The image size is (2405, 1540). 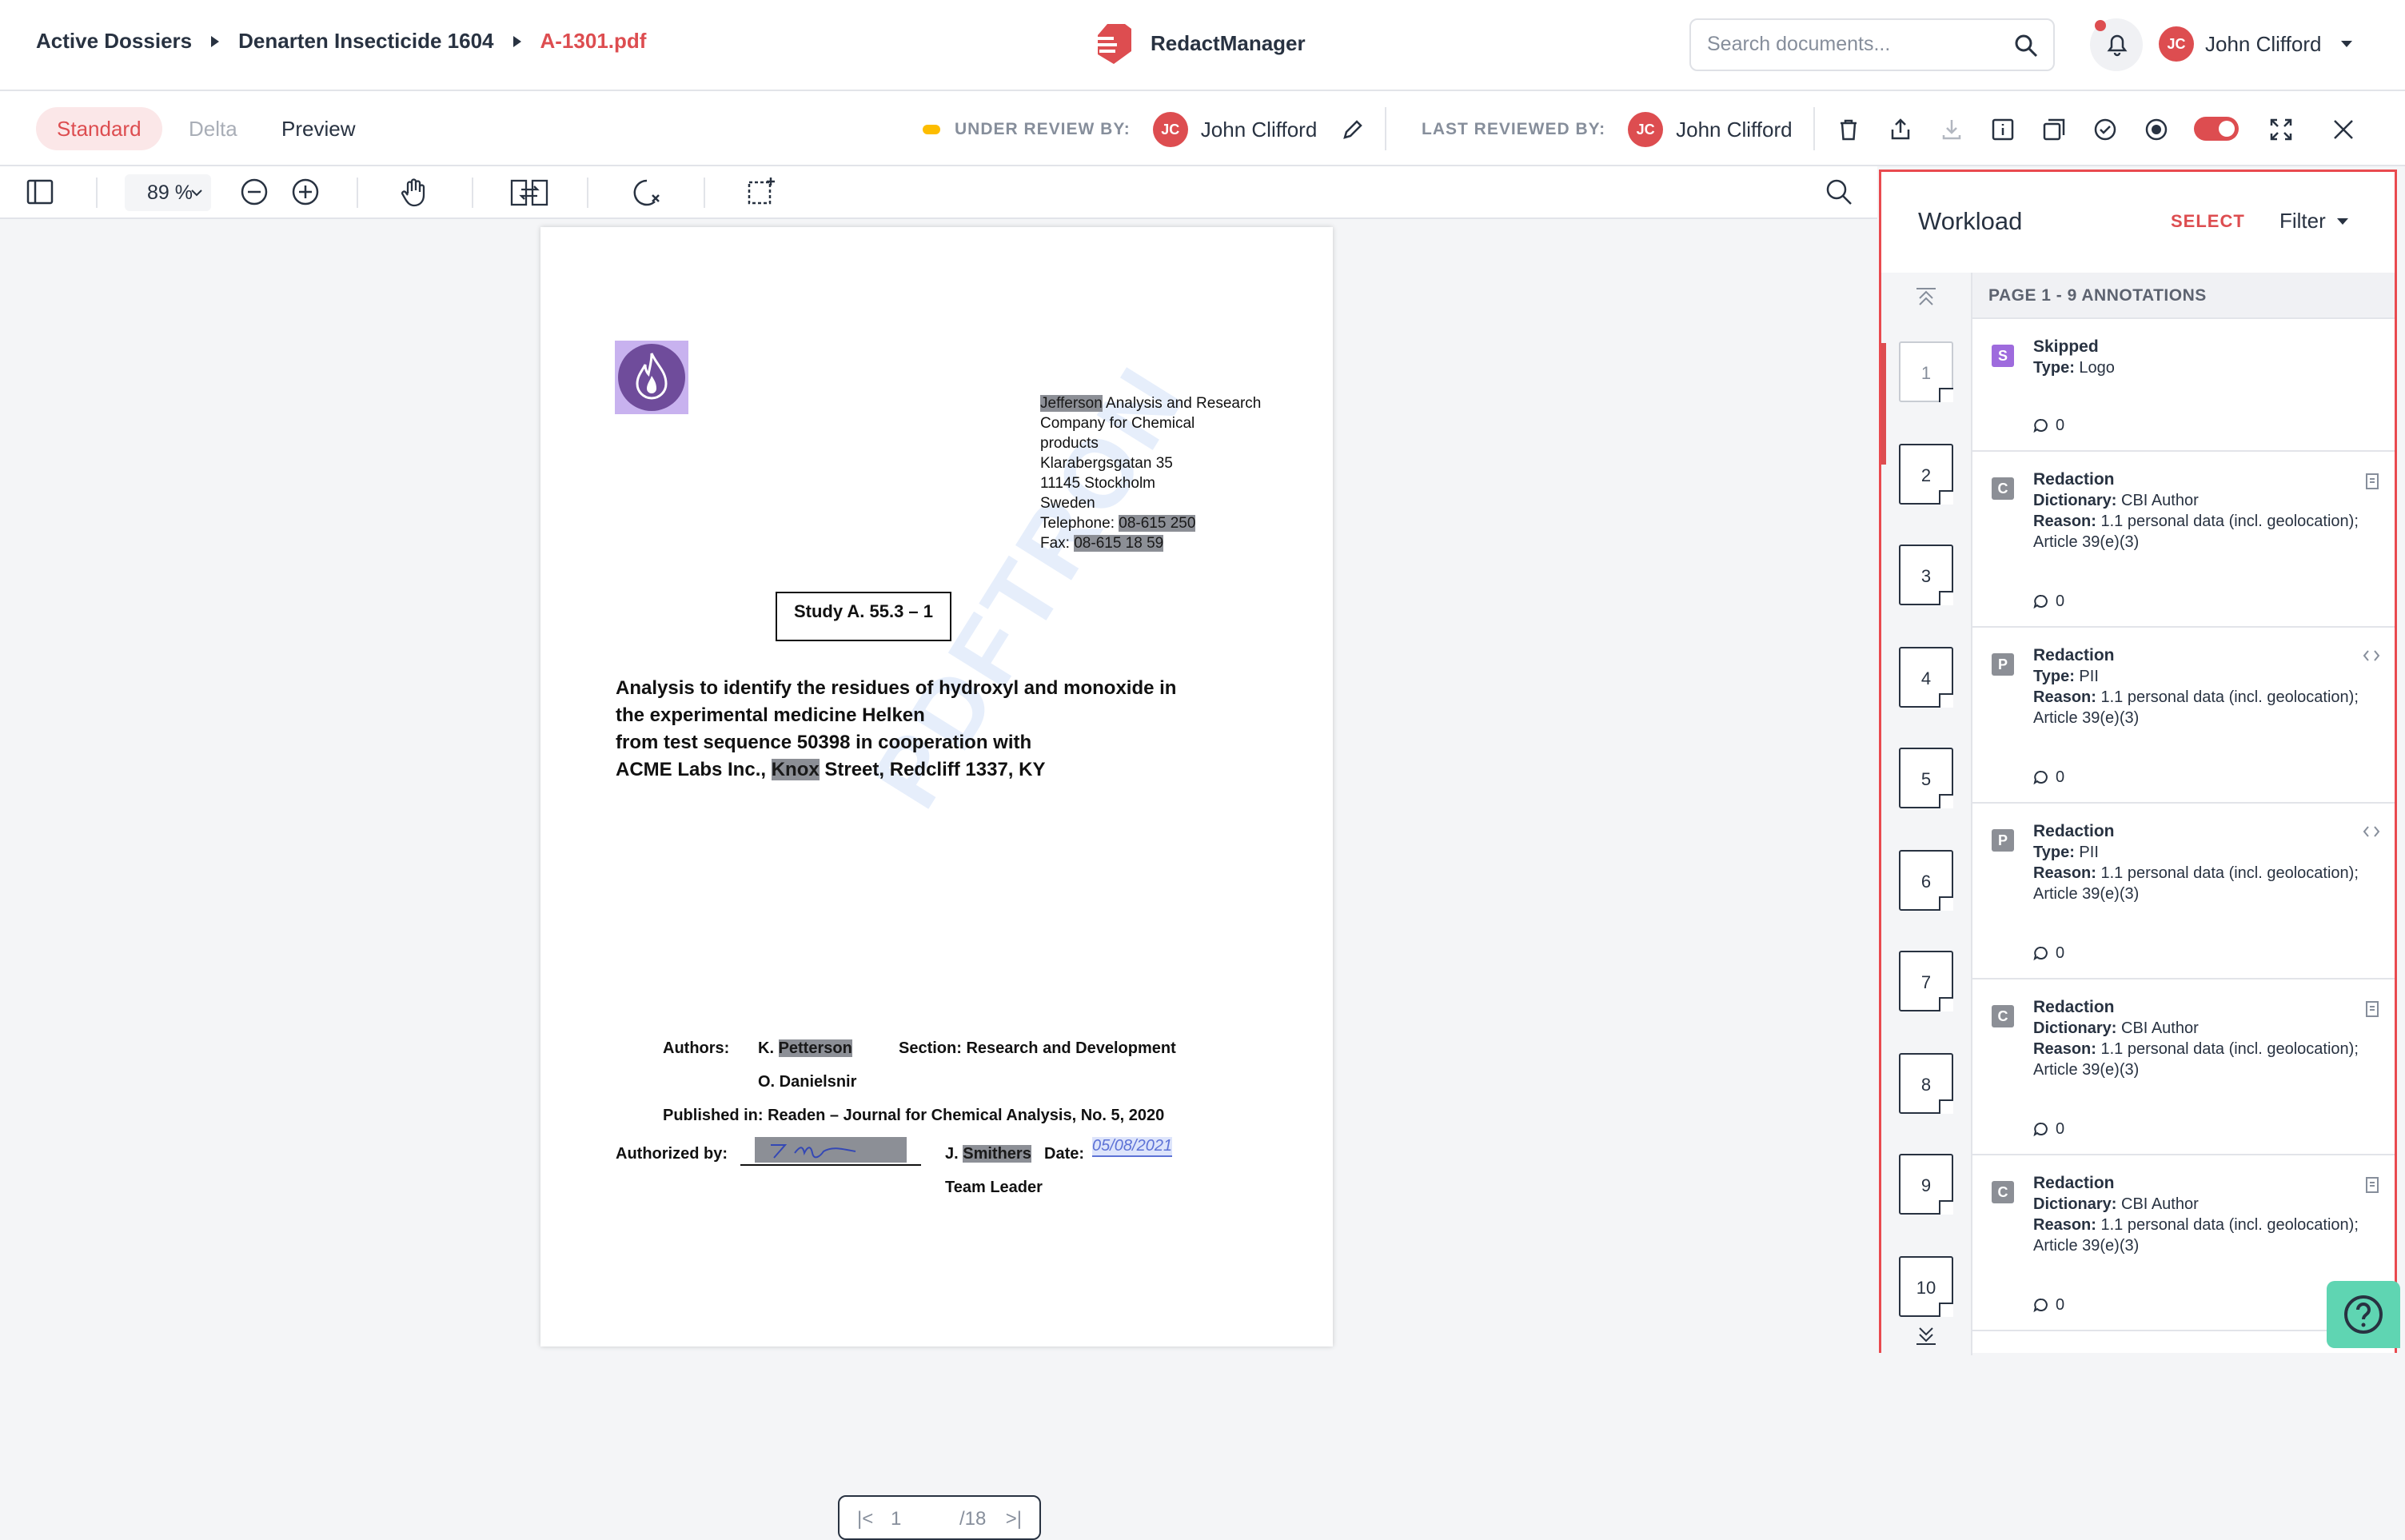 What do you see at coordinates (2363, 1314) in the screenshot?
I see `help-button` at bounding box center [2363, 1314].